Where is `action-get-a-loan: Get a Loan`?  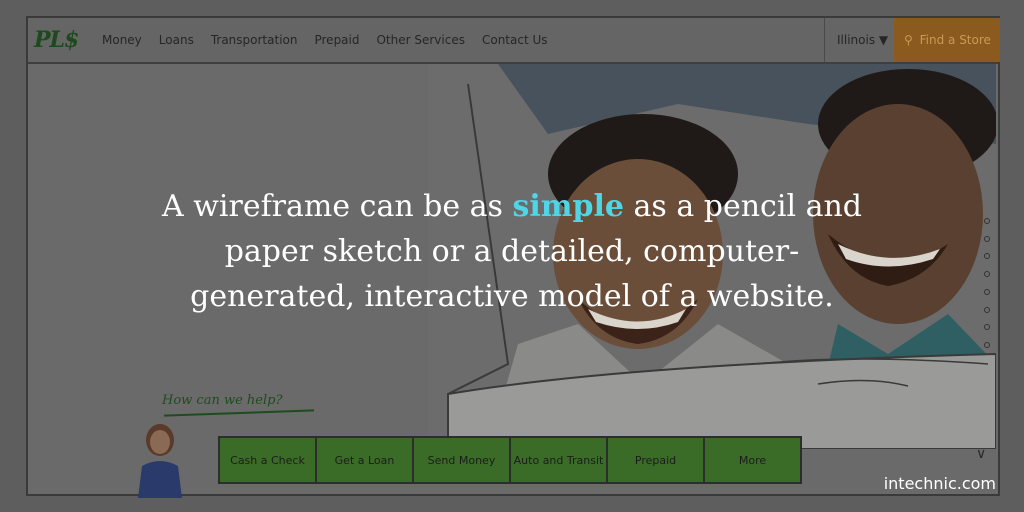
action-get-a-loan: Get a Loan is located at coordinates (365, 460).